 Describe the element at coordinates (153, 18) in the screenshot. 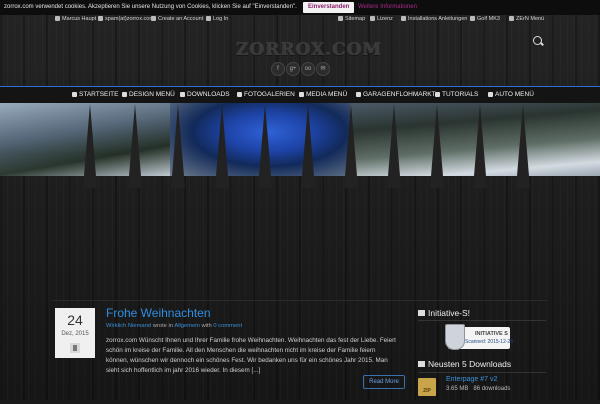

I see `doc-icon` at that location.